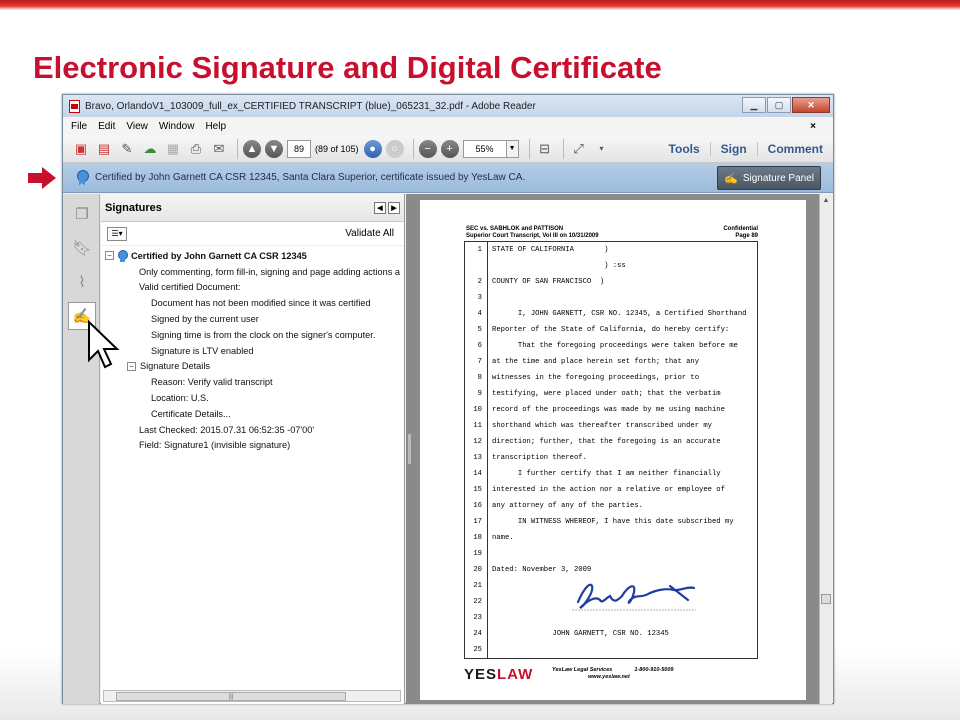 The height and width of the screenshot is (720, 960). I want to click on horizontal-scrollbar: |||, so click(252, 696).